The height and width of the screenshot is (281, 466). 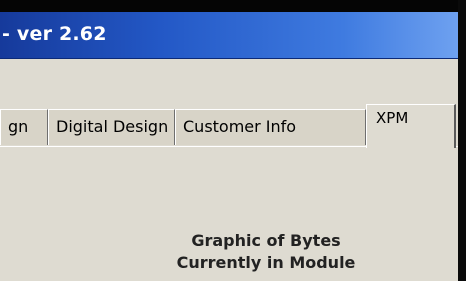 I want to click on tab-label: Digital Design, so click(x=112, y=126).